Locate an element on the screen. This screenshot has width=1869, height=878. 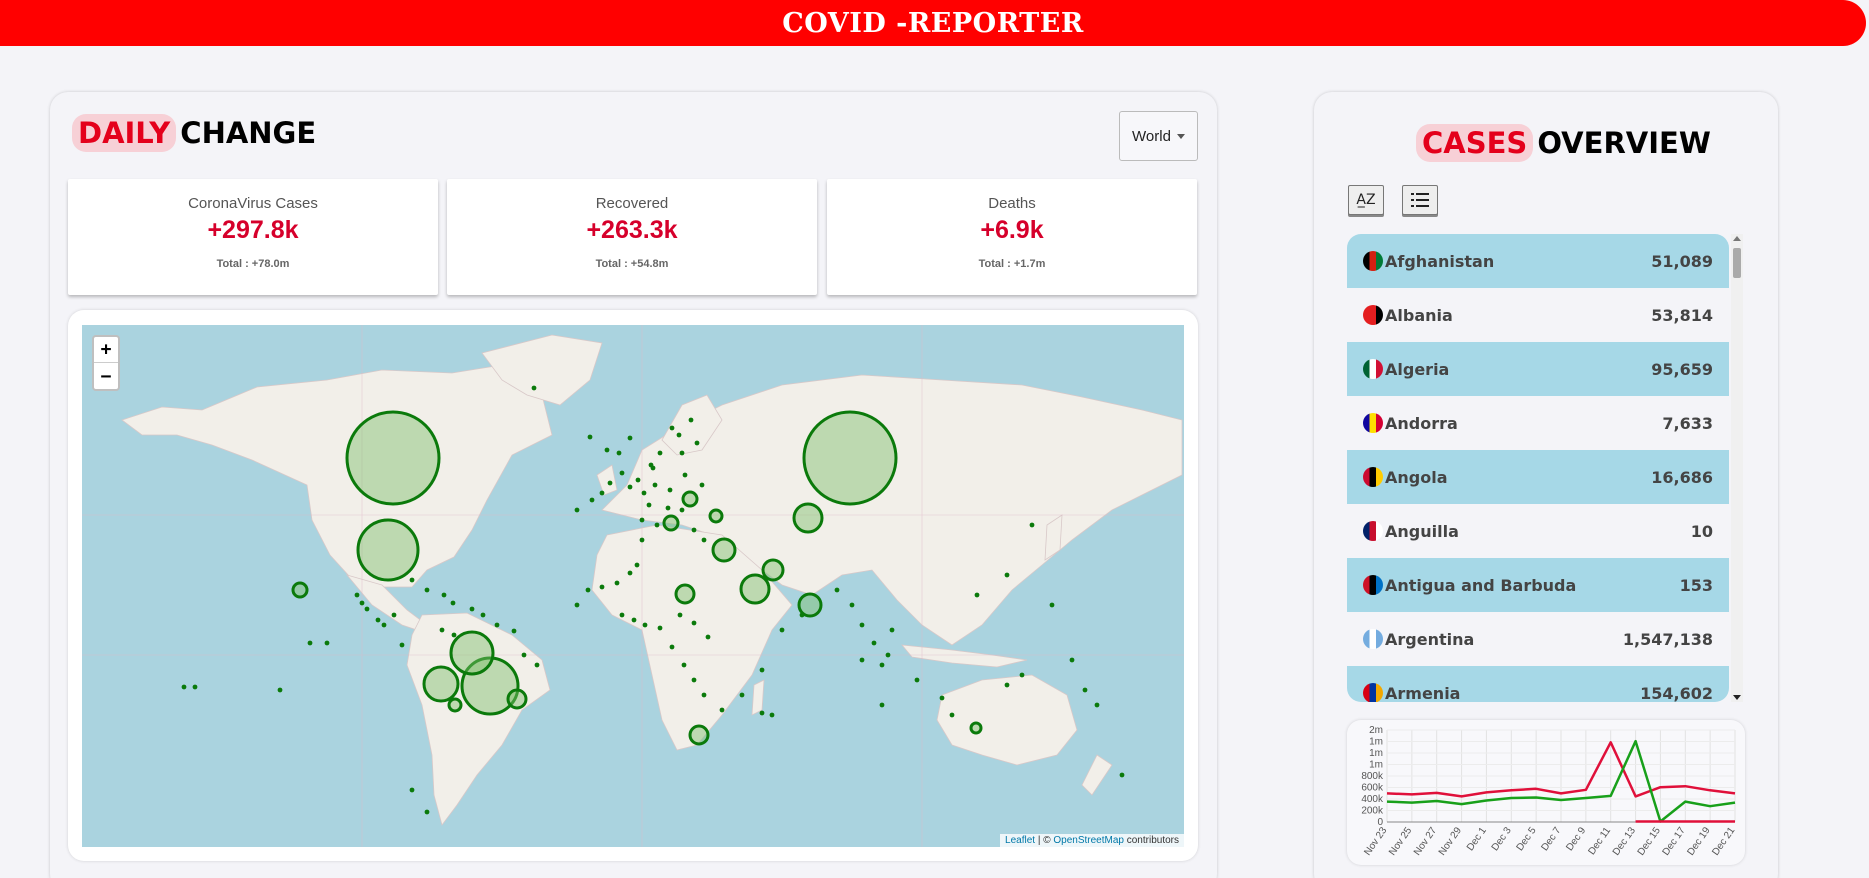
x-tick-label: Dec 19 is located at coordinates (1698, 841).